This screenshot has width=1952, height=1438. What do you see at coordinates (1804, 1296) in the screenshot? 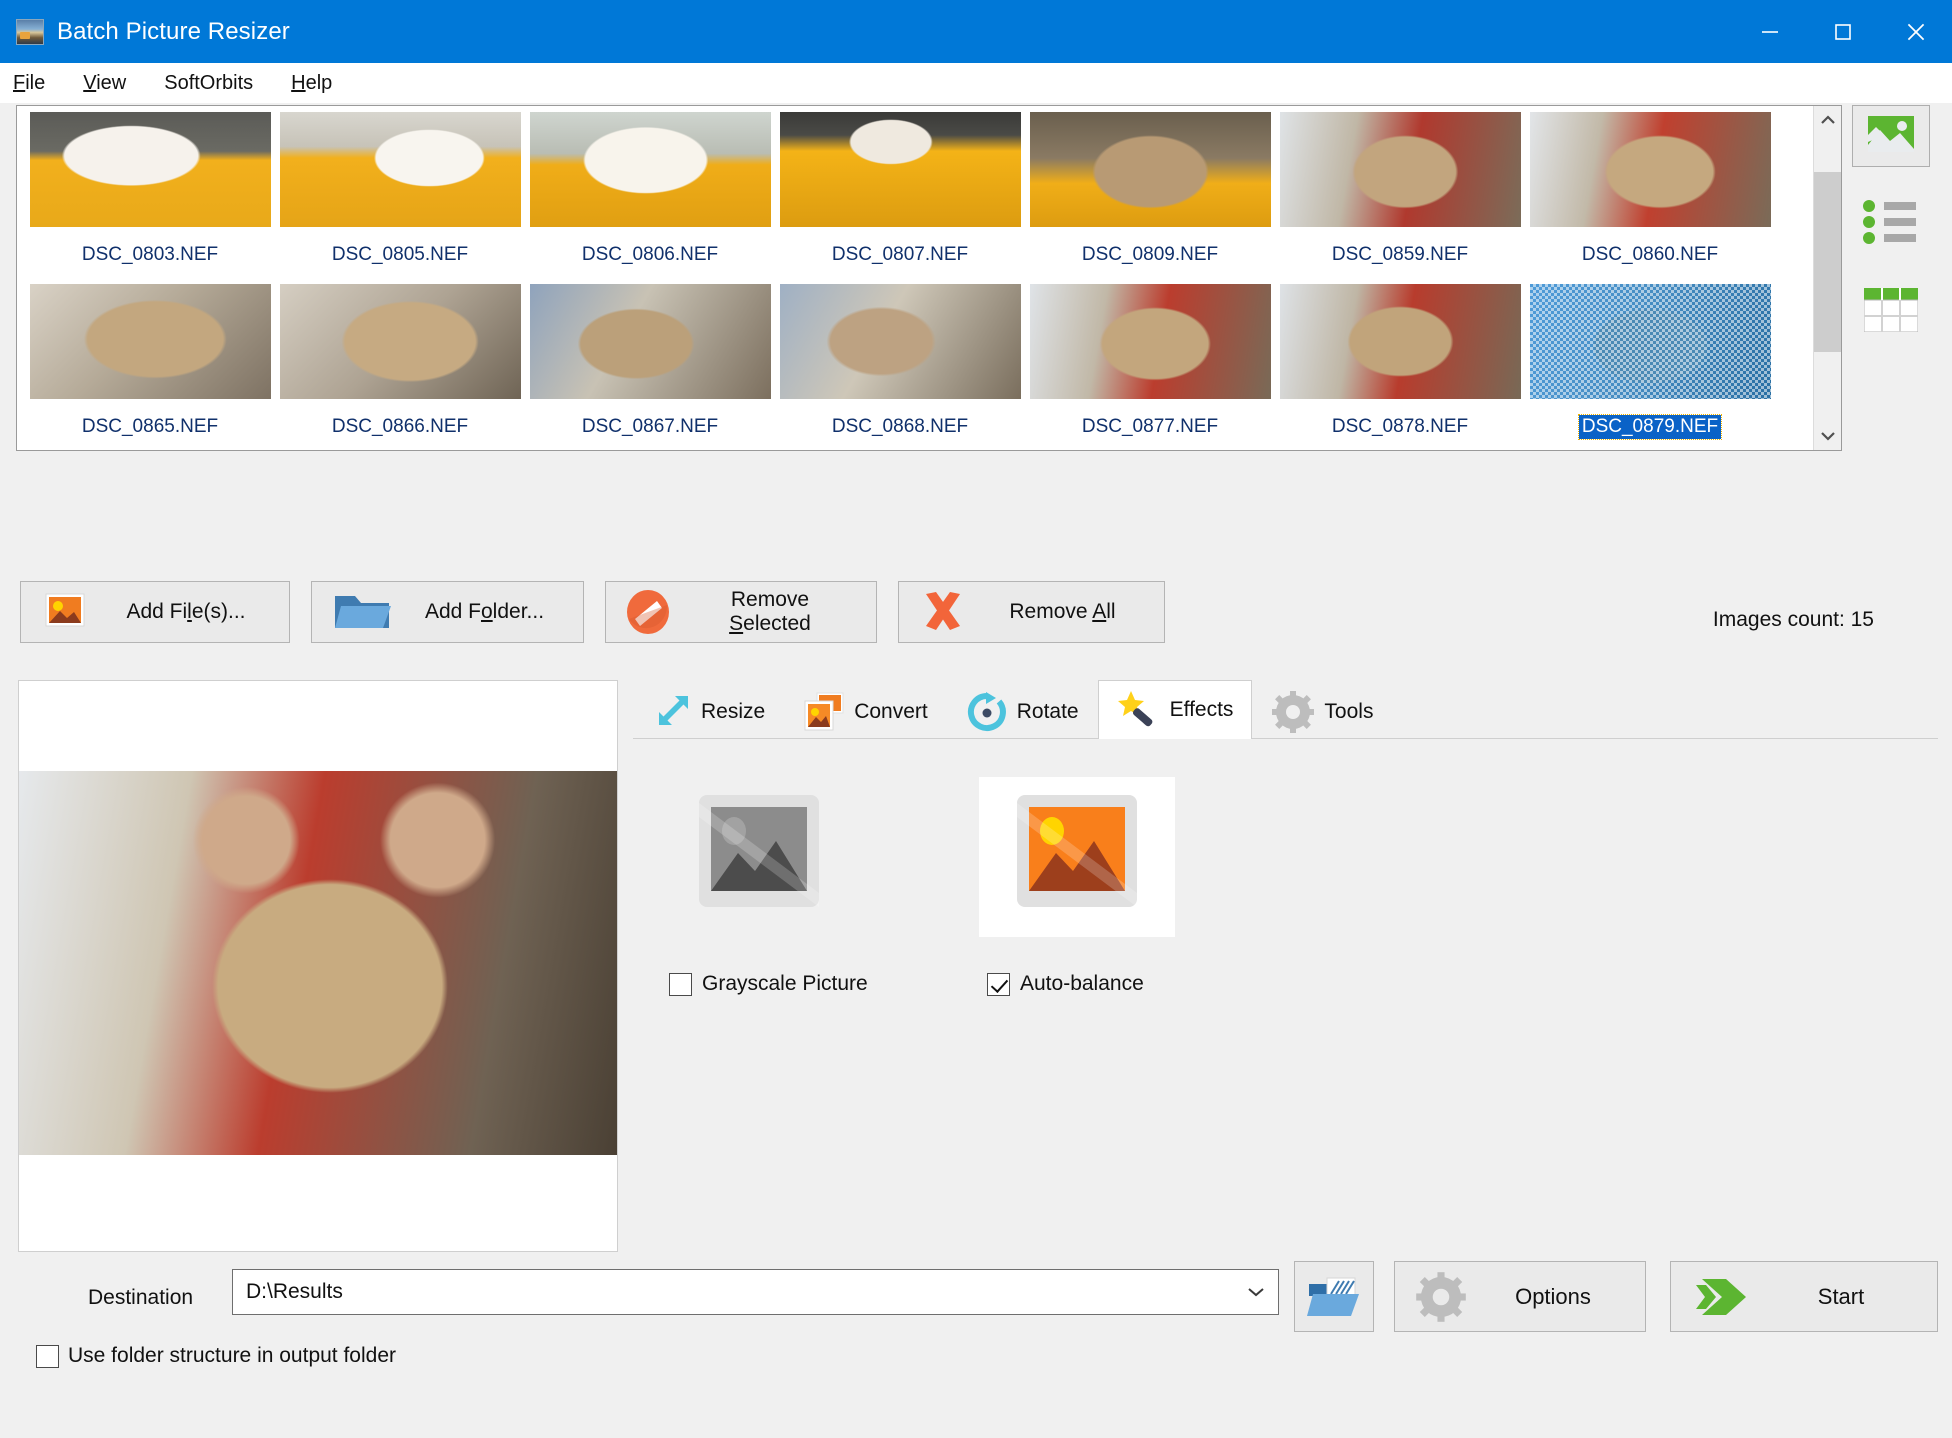
I see `start-button: Start` at bounding box center [1804, 1296].